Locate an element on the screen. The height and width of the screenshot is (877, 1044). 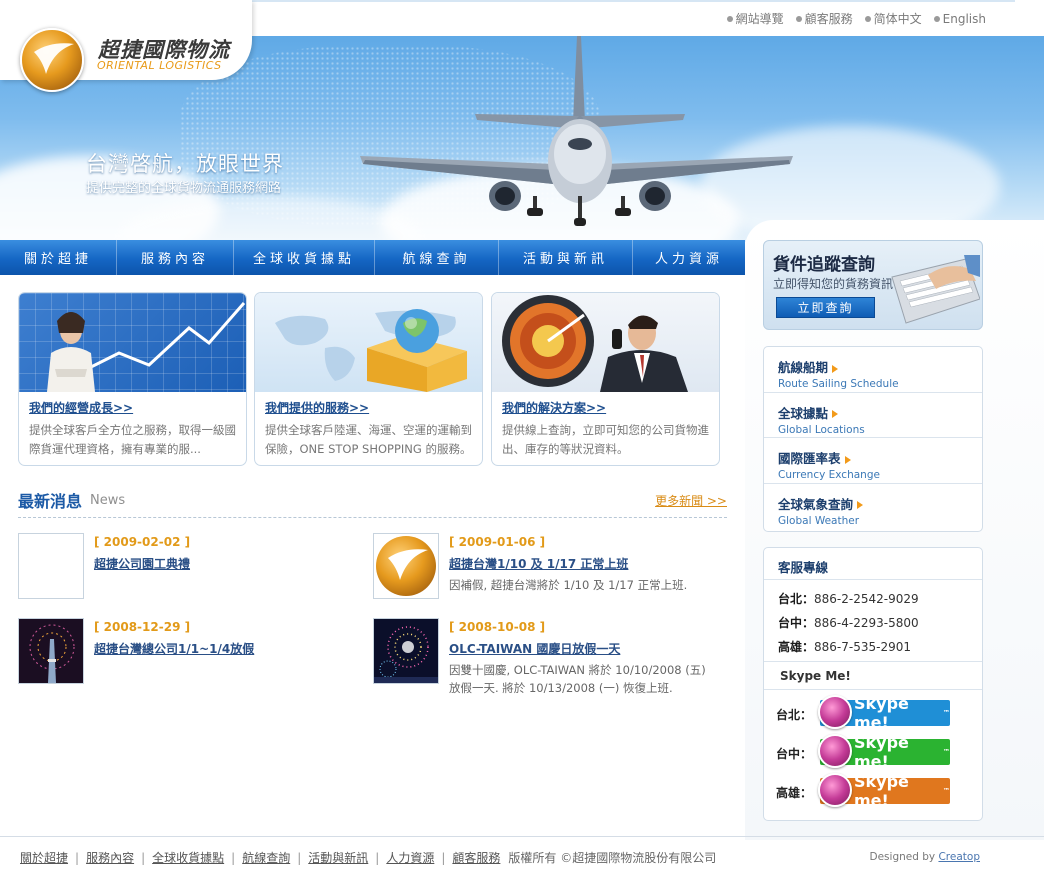
skype-city-label: 台北： is located at coordinates (794, 715).